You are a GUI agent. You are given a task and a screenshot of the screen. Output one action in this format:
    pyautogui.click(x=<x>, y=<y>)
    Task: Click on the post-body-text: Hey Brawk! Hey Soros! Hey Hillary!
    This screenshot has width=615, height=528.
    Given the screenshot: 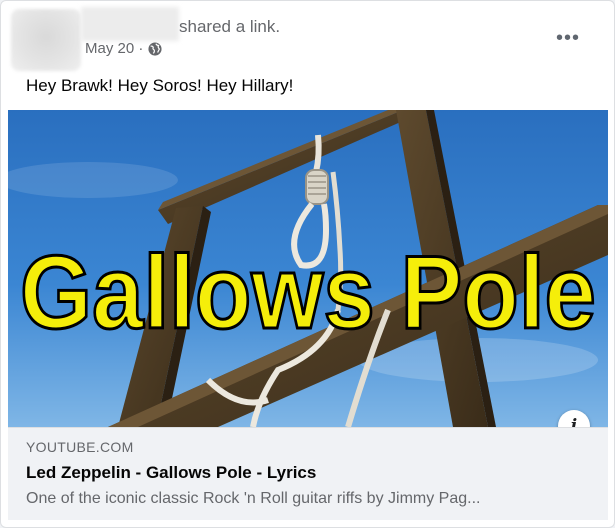 What is the action you would take?
    pyautogui.click(x=160, y=85)
    